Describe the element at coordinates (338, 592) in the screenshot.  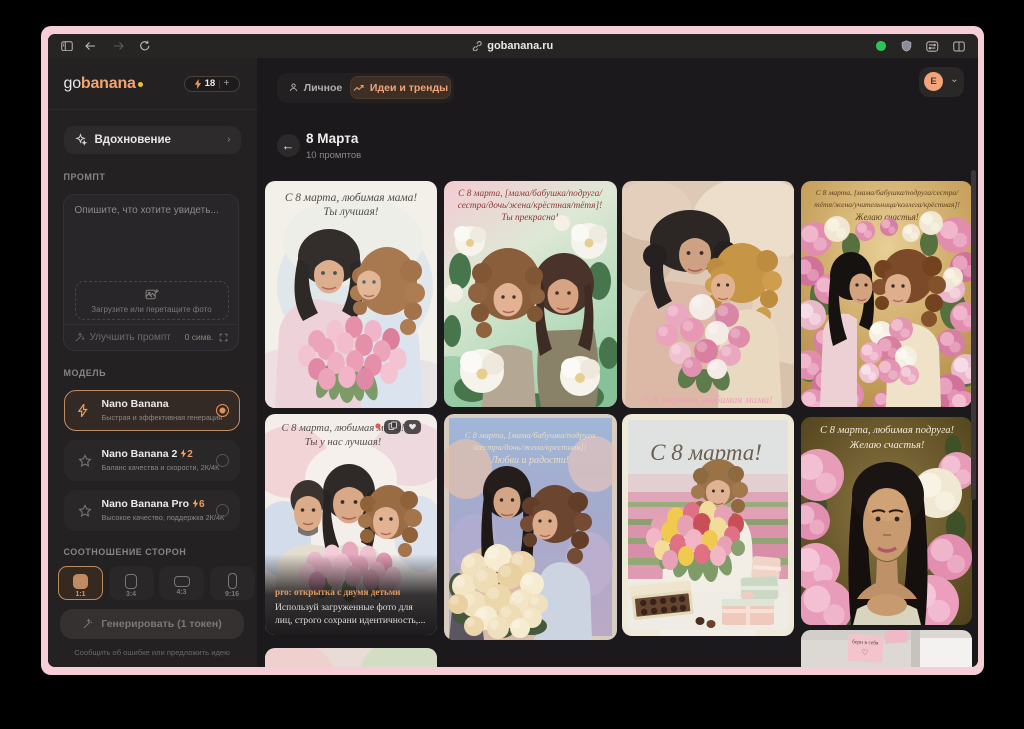
I see `svg-text: pro: открытка с двумя детьми` at that location.